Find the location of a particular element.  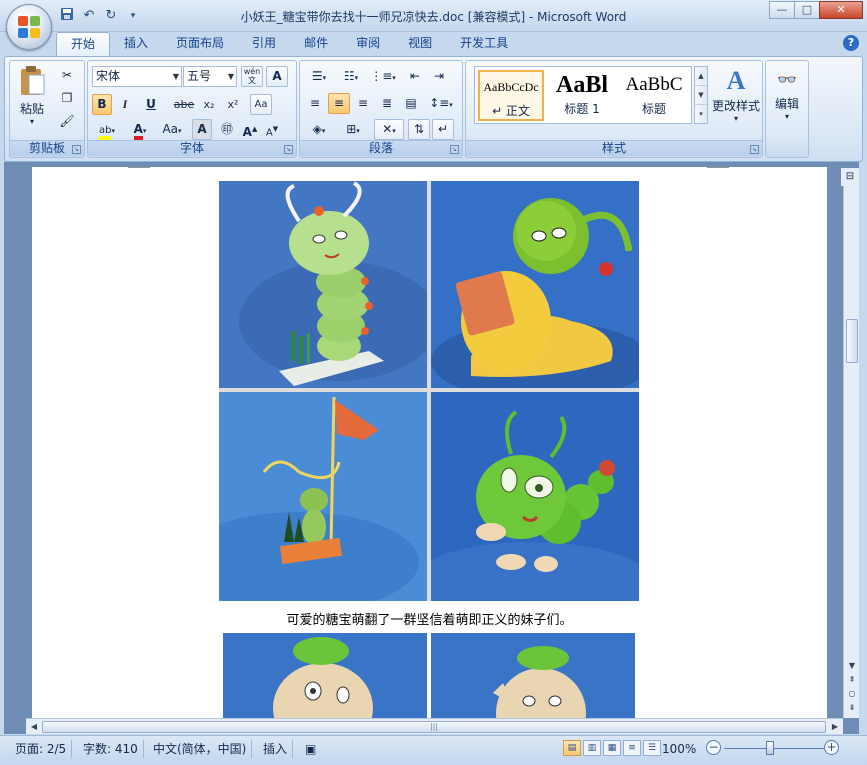

styles-group-label: 样式 is located at coordinates (614, 148).